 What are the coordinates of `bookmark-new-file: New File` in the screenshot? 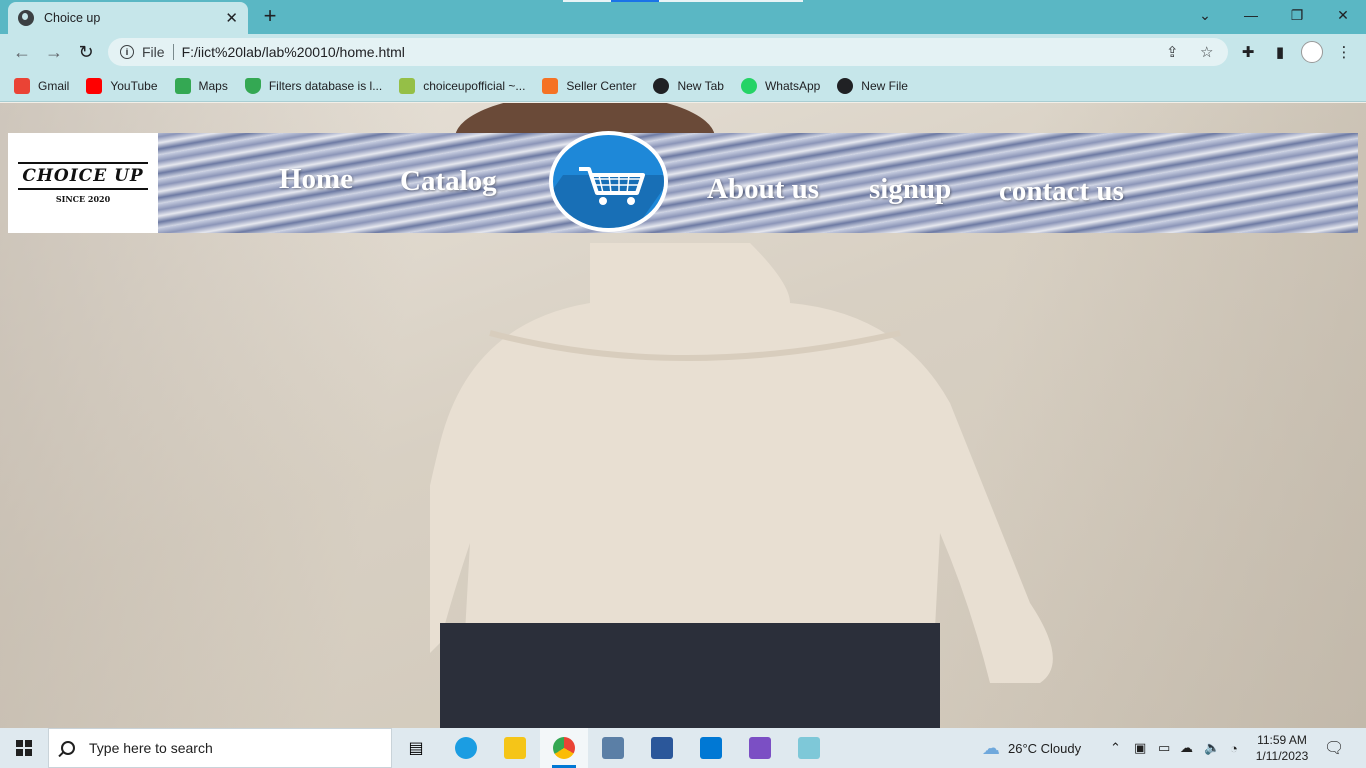 It's located at (872, 85).